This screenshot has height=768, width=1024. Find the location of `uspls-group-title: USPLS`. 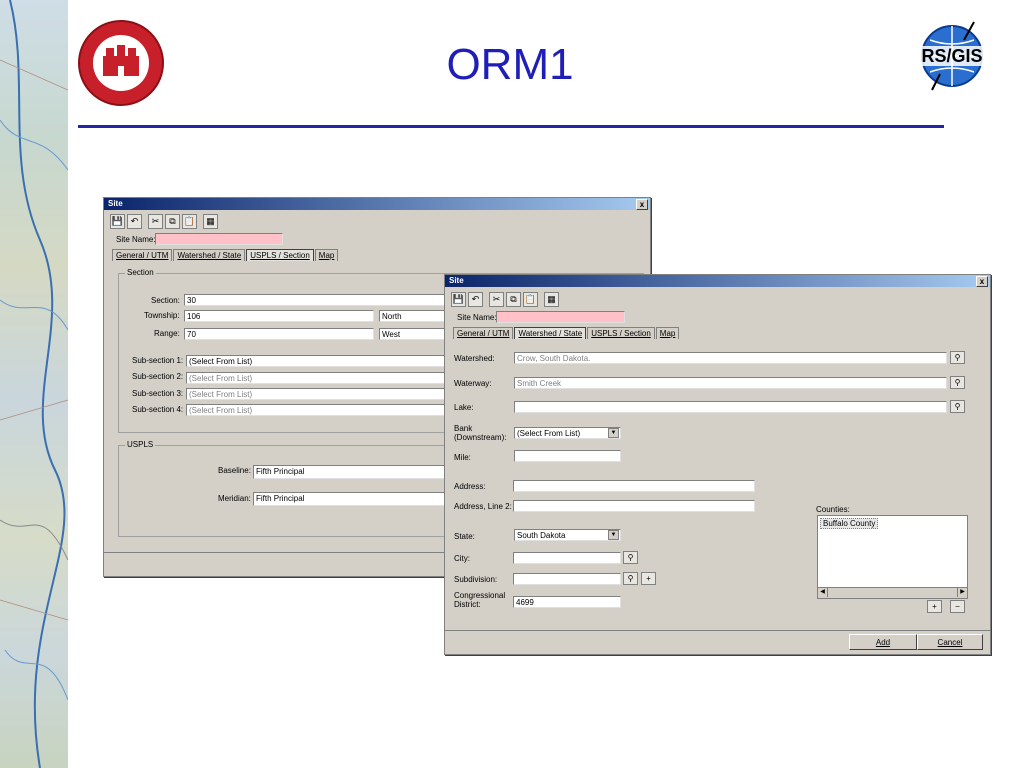

uspls-group-title: USPLS is located at coordinates (140, 444).